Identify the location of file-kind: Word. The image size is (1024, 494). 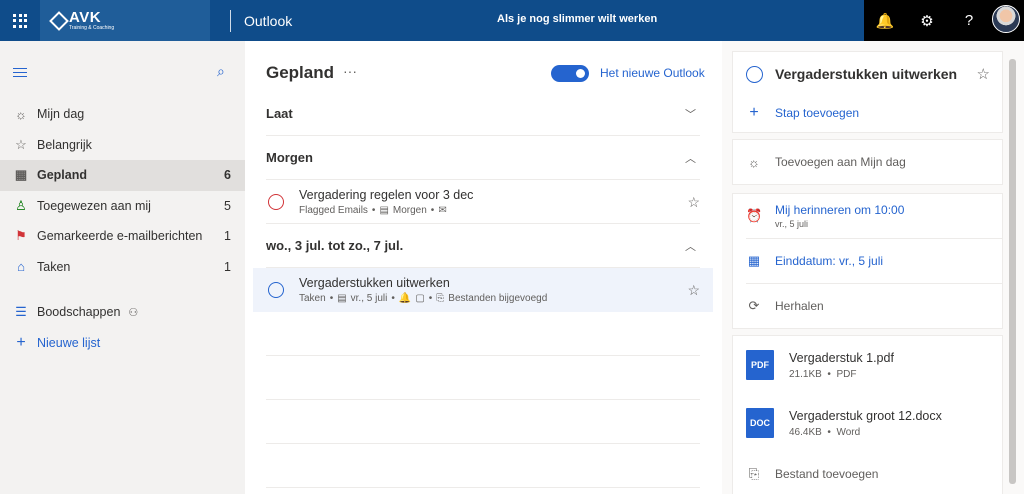
(848, 432).